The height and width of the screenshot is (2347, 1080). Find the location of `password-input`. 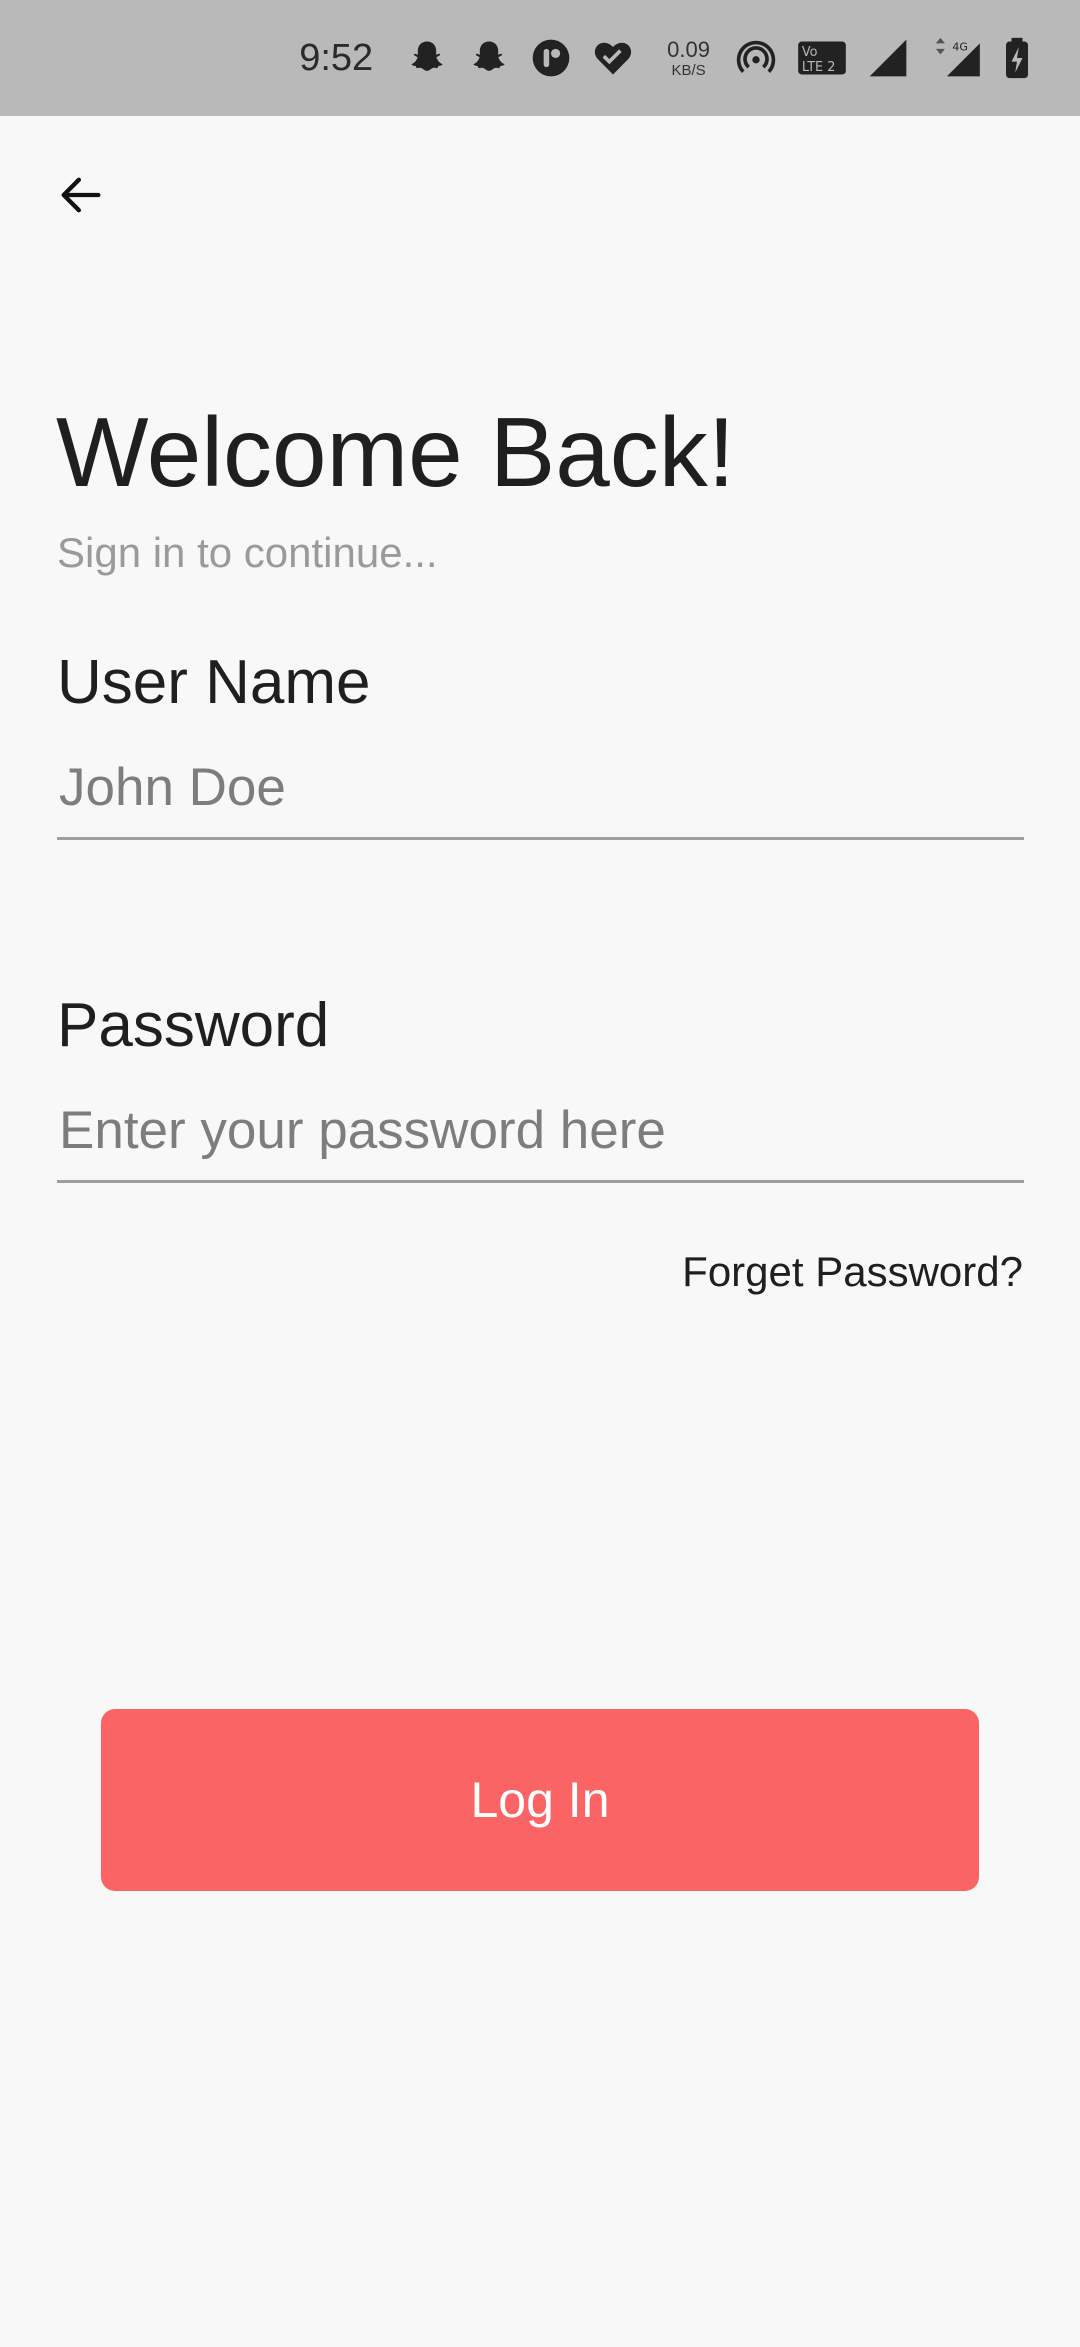

password-input is located at coordinates (540, 1139).